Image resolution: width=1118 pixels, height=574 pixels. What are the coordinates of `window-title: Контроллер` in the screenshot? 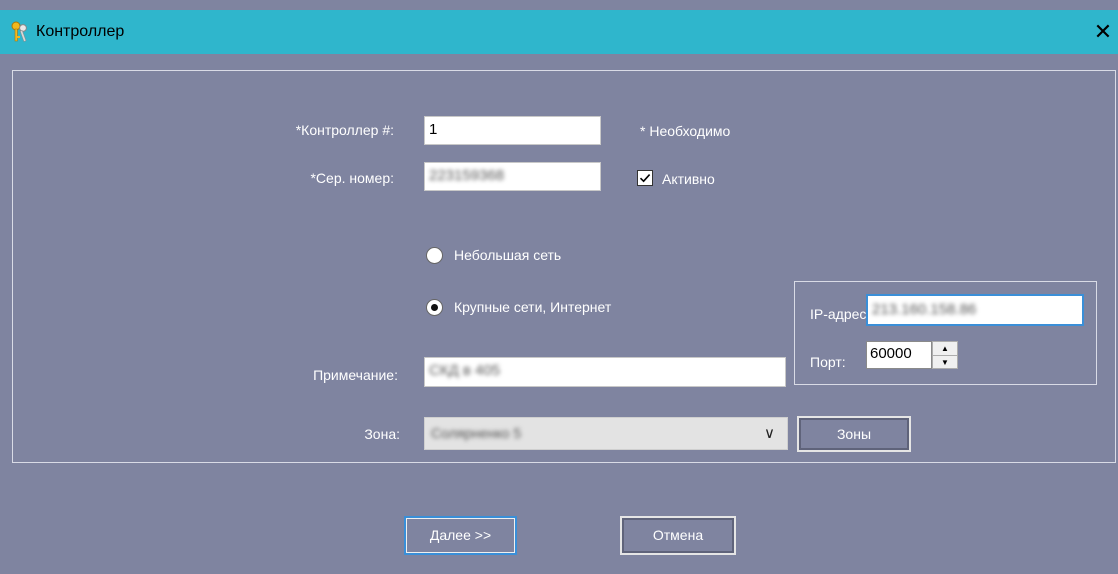 It's located at (80, 31).